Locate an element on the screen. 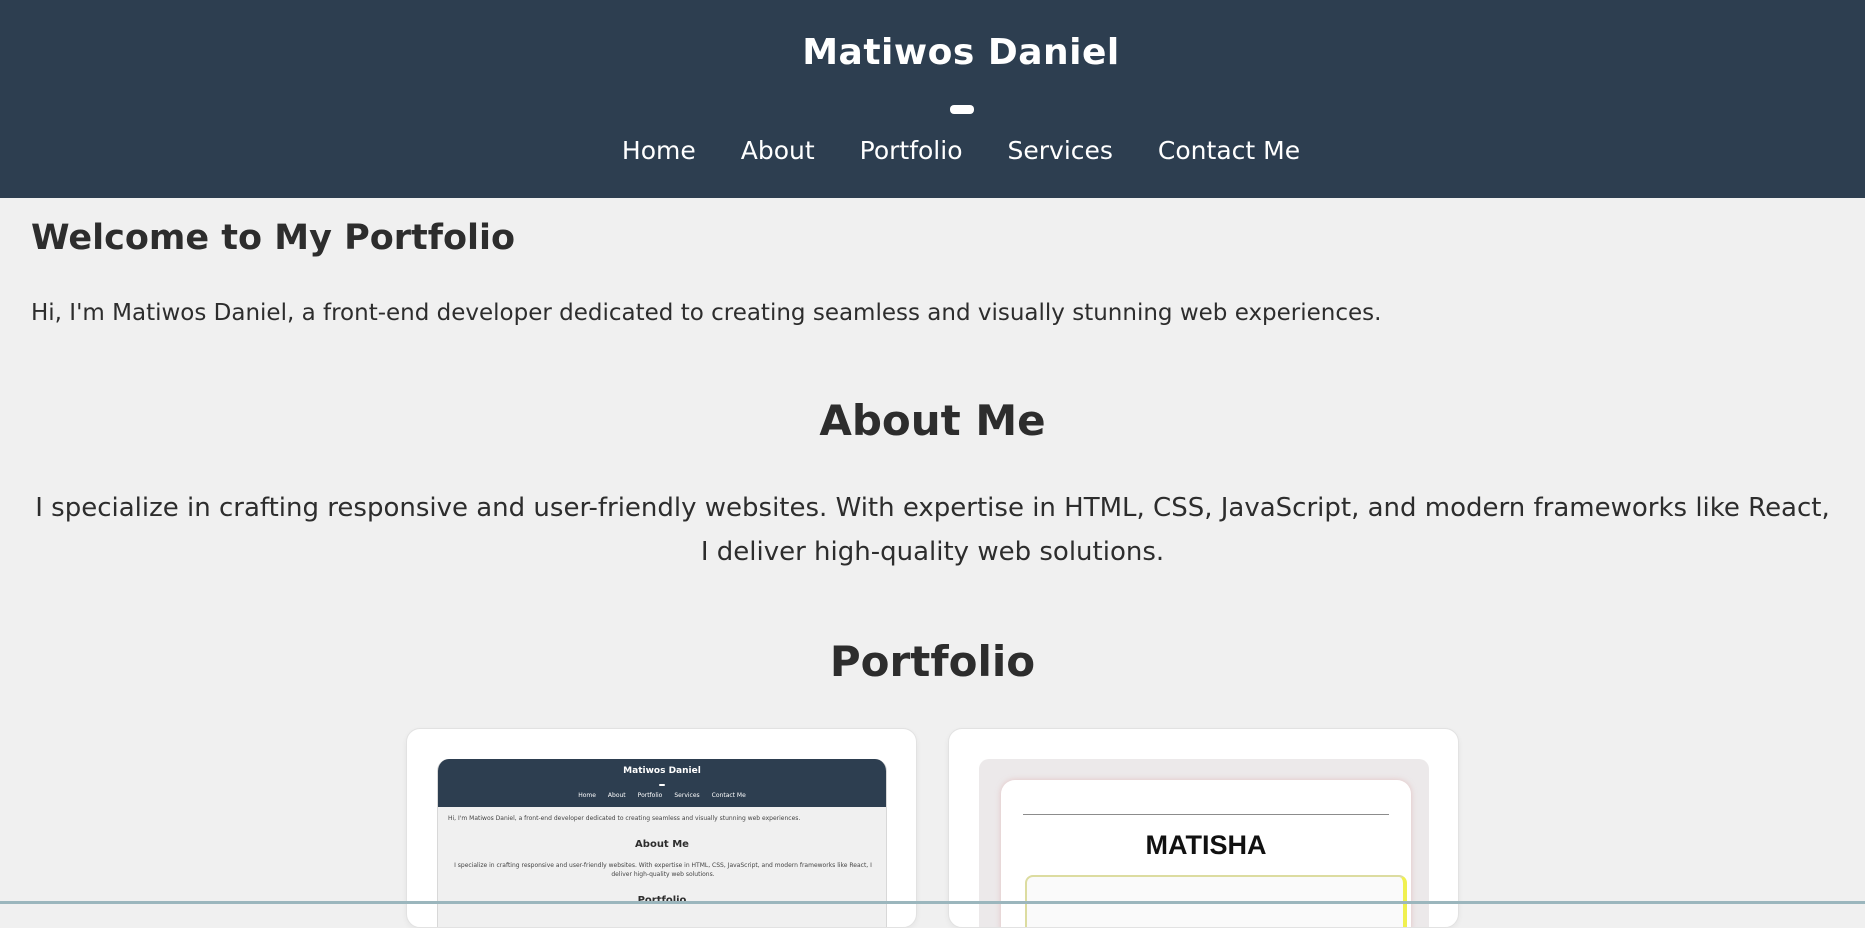 The height and width of the screenshot is (928, 1865). thumbnail-panel: MATISHA is located at coordinates (1206, 853).